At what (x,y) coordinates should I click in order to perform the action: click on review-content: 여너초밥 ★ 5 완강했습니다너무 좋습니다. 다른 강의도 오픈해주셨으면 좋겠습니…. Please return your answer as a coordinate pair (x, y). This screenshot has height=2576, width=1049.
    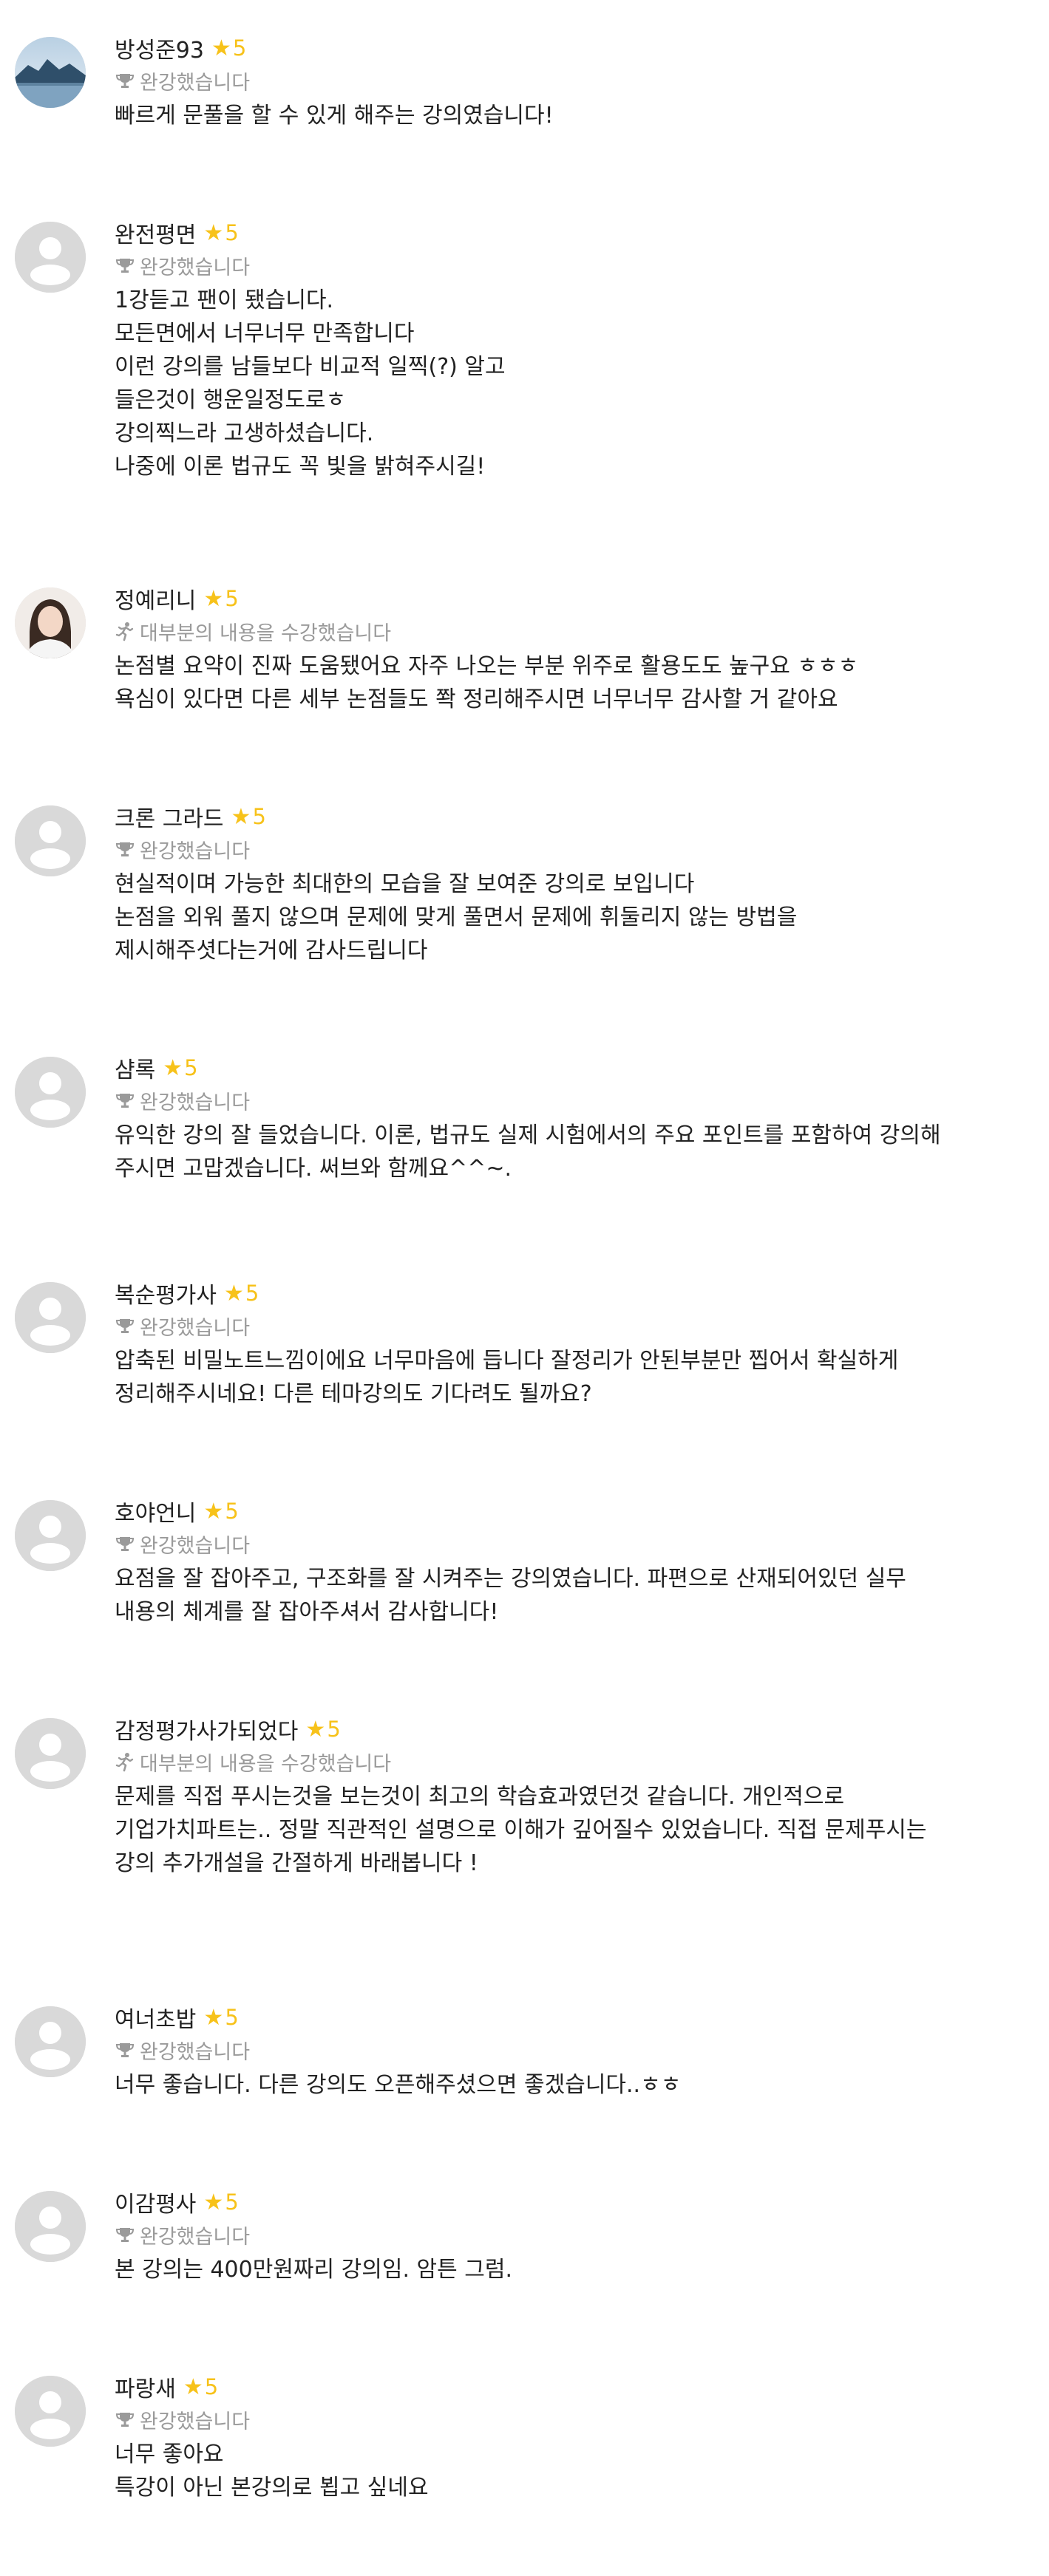
    Looking at the image, I should click on (565, 2051).